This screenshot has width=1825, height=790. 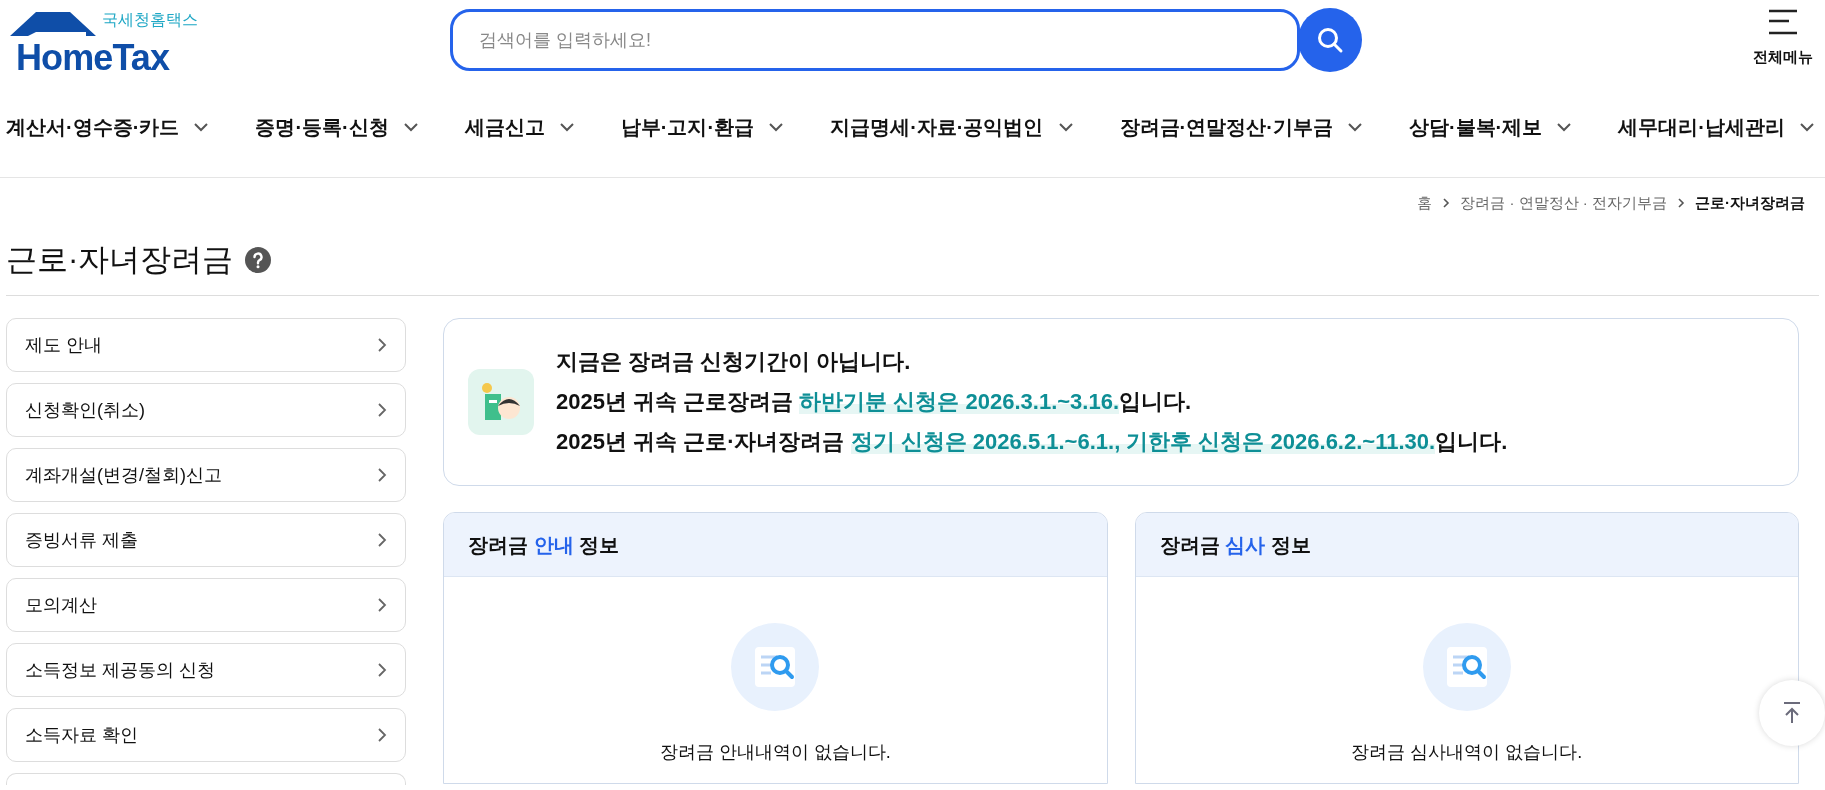 What do you see at coordinates (1783, 38) in the screenshot?
I see `all-menu-button: 전체메뉴` at bounding box center [1783, 38].